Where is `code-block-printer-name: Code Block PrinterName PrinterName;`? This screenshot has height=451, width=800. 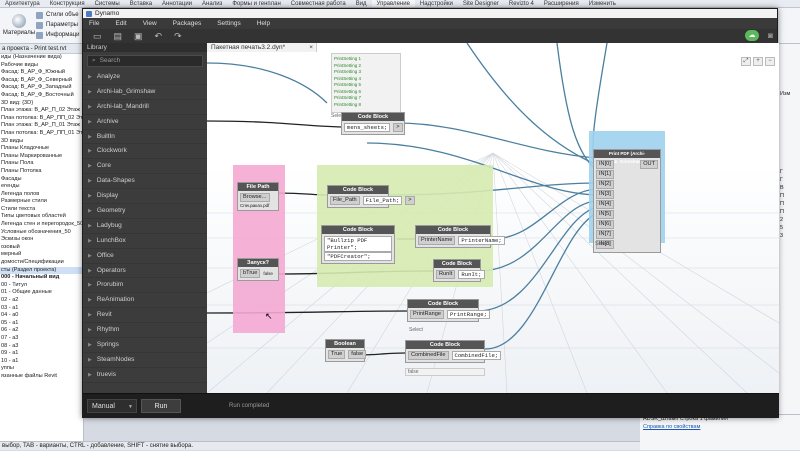 code-block-printer-name: Code Block PrinterName PrinterName; is located at coordinates (460, 236).